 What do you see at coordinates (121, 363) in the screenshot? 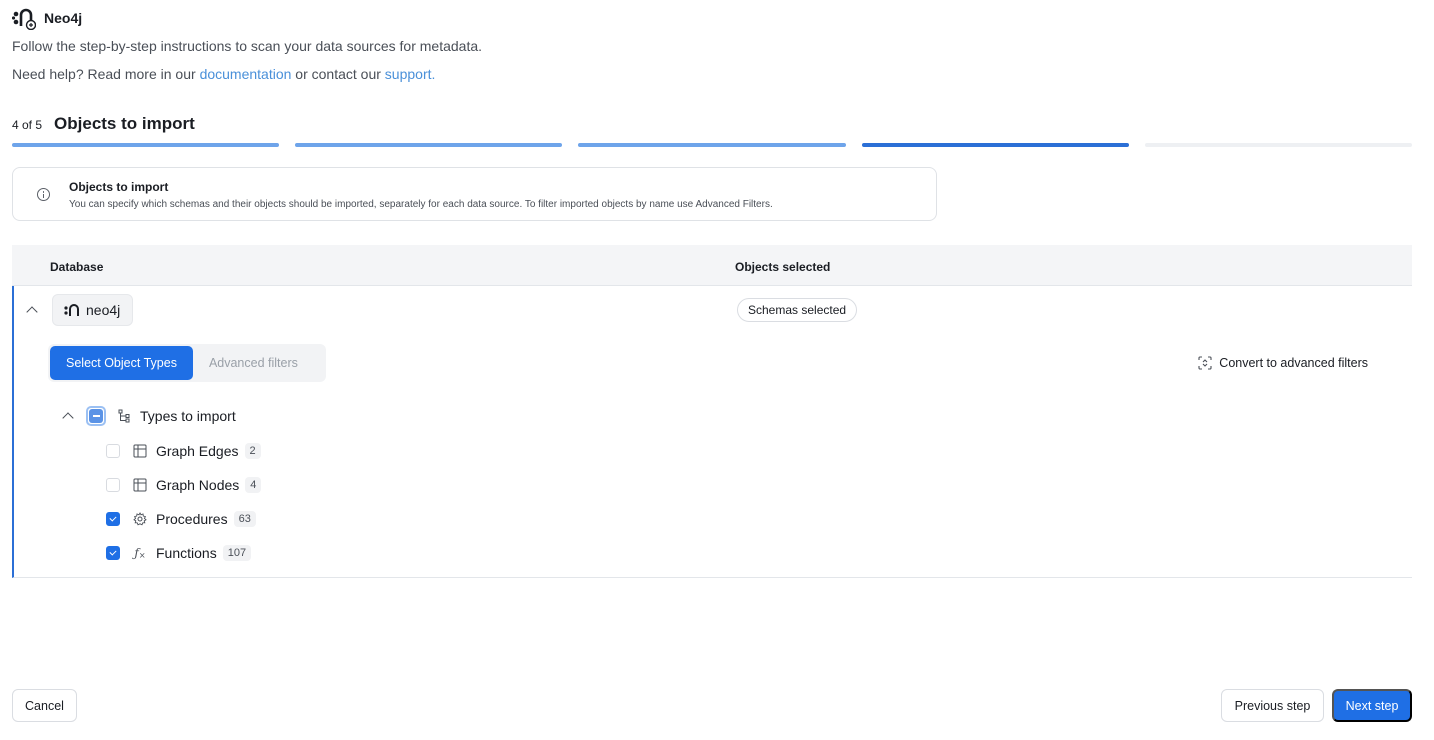
I see `tab-select-object-types: Select Object Types` at bounding box center [121, 363].